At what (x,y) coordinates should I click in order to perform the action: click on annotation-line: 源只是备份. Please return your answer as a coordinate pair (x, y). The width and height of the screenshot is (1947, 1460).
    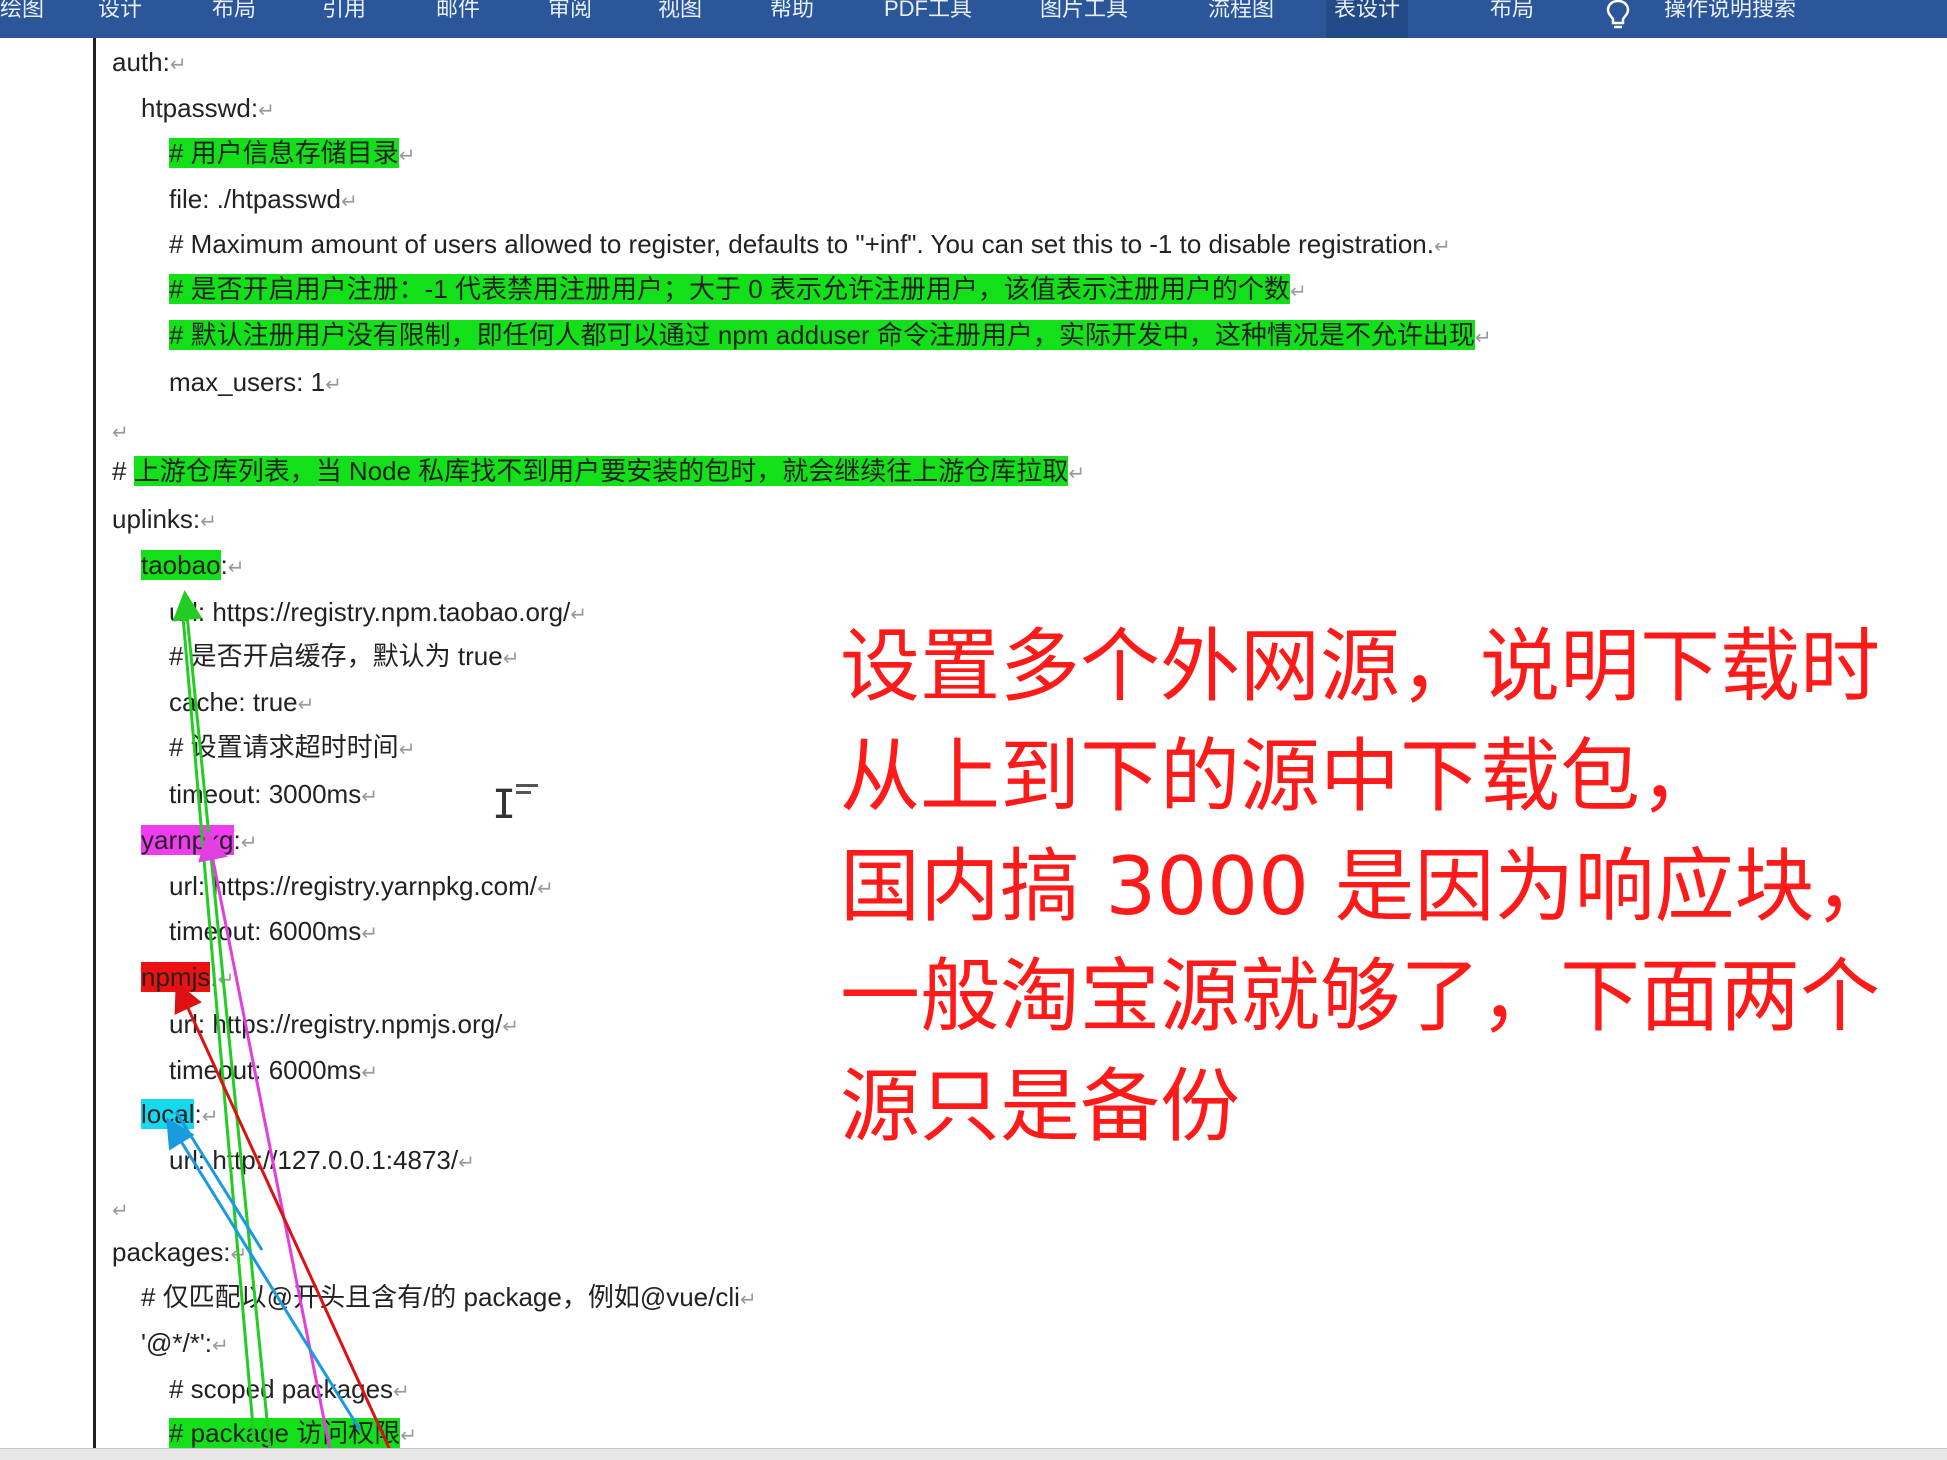
    Looking at the image, I should click on (1040, 1106).